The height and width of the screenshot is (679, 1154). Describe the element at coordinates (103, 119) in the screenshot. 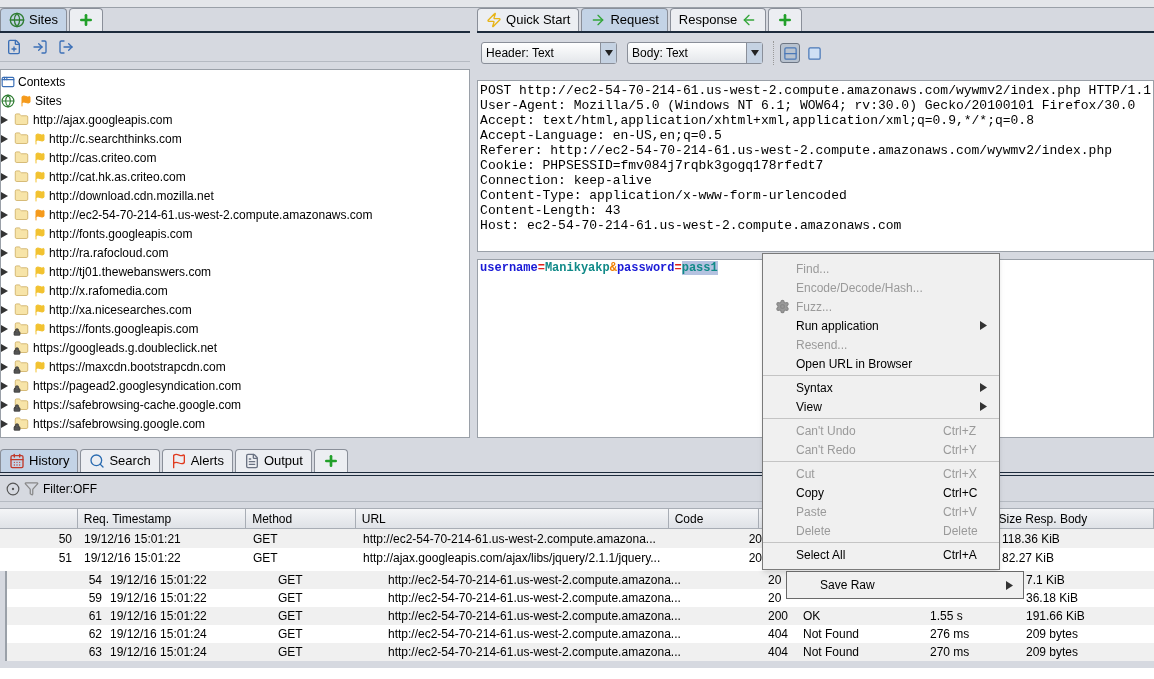

I see `tree-item: http://ajax.googleapis.com` at that location.